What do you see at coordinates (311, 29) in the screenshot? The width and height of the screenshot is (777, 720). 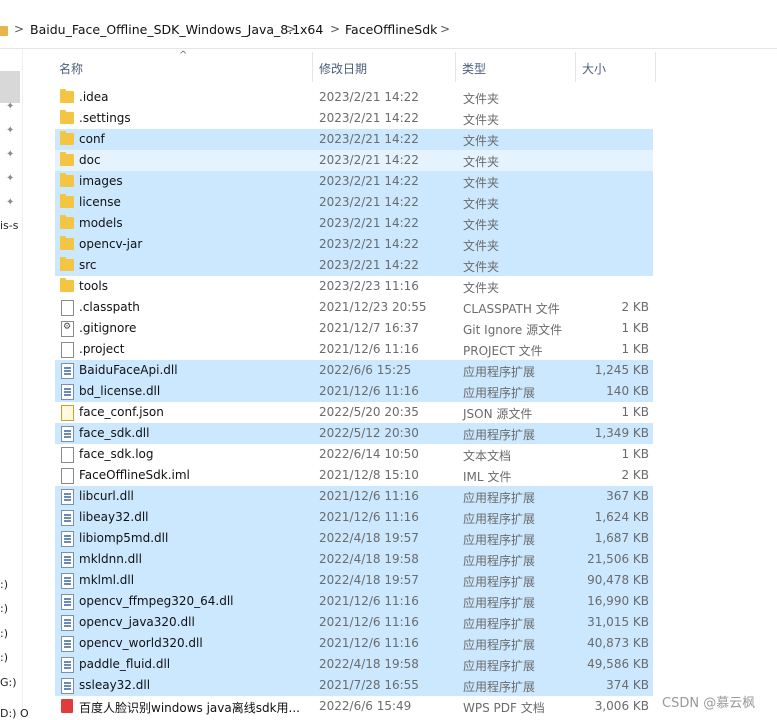 I see `breadcrumb-item-x64: x64` at bounding box center [311, 29].